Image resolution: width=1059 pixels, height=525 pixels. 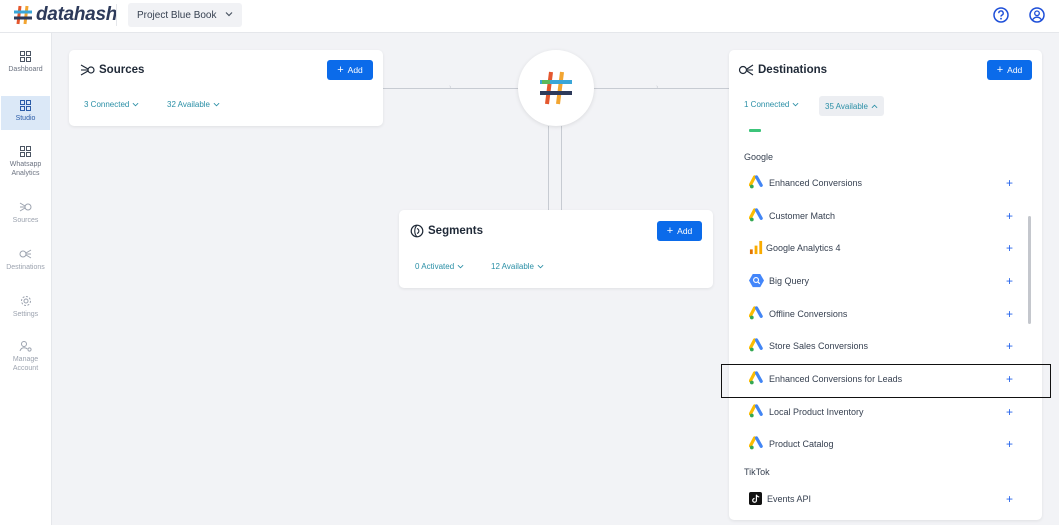 What do you see at coordinates (1029, 270) in the screenshot?
I see `list-scrollbar` at bounding box center [1029, 270].